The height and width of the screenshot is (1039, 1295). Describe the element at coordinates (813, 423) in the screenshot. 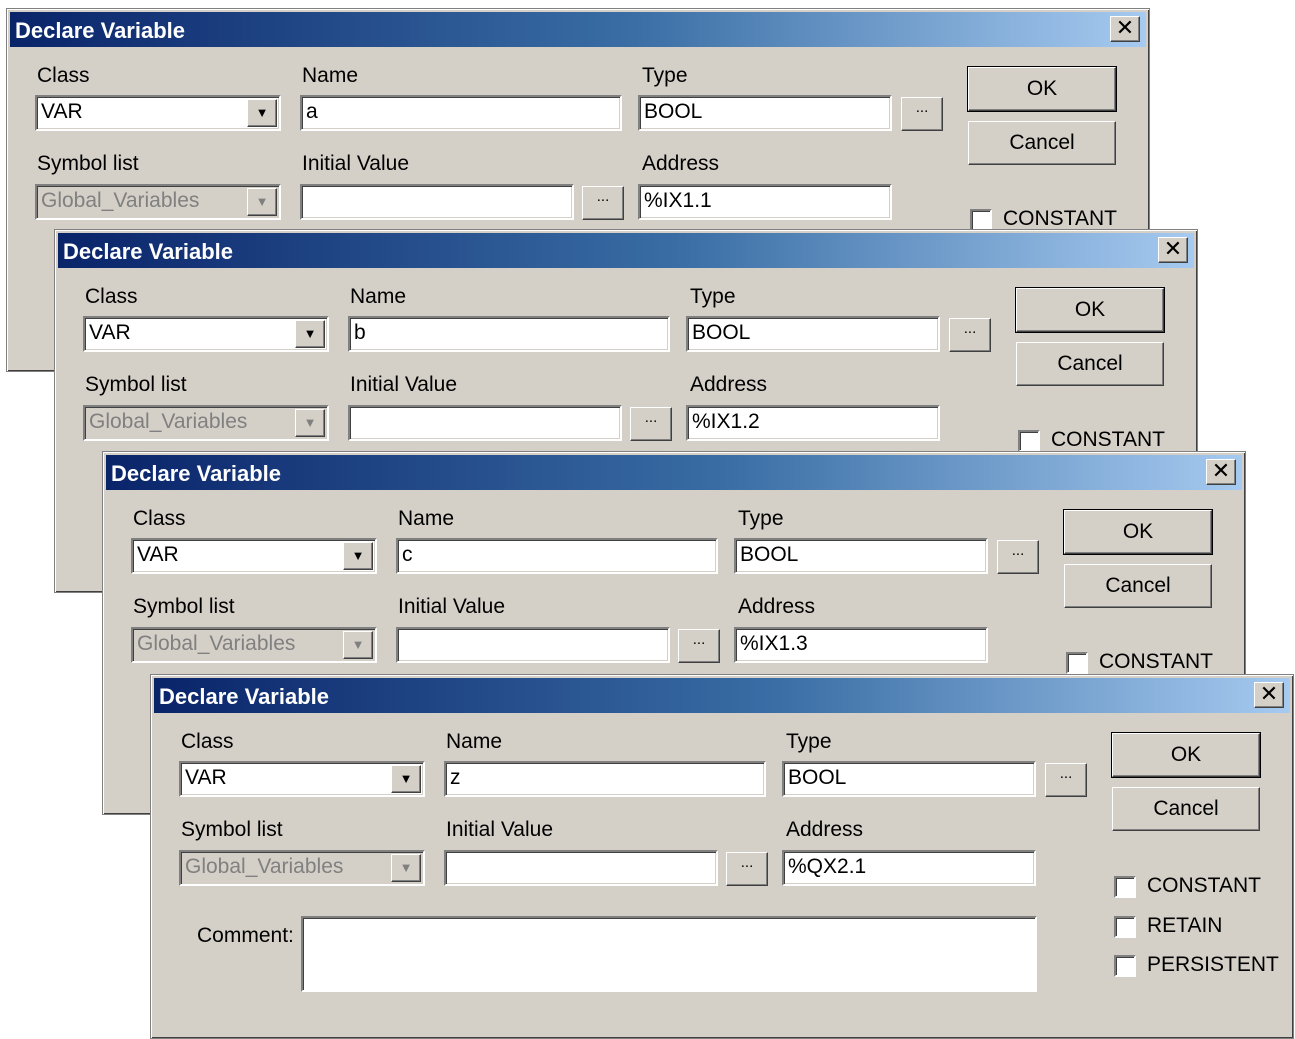

I see `address-input: %IX1.2` at that location.